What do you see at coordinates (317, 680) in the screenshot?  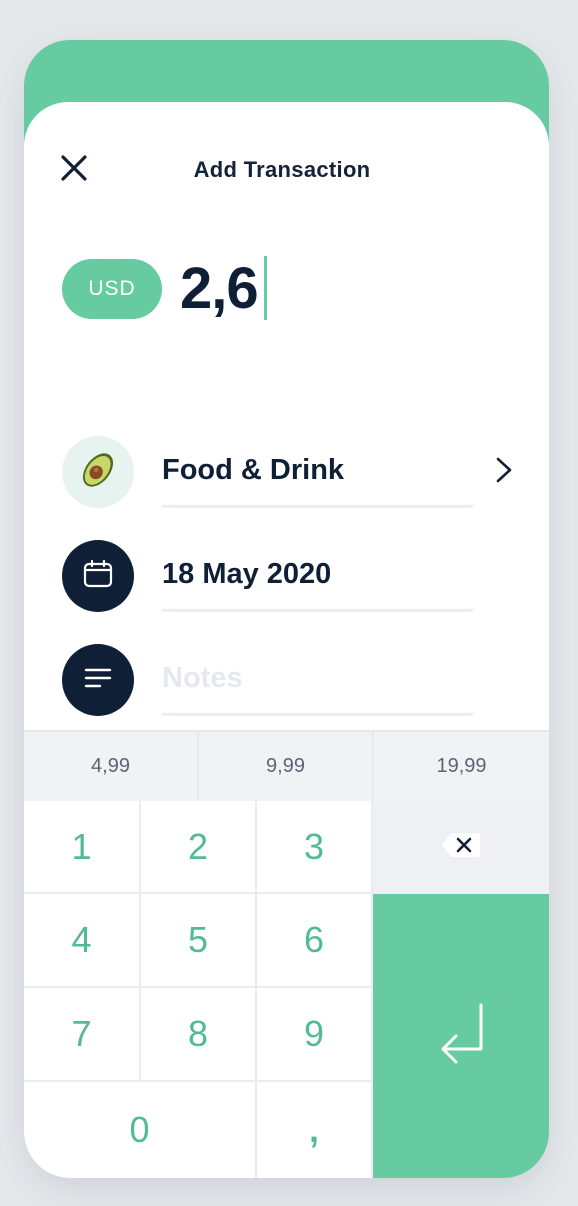 I see `notes-field: Notes` at bounding box center [317, 680].